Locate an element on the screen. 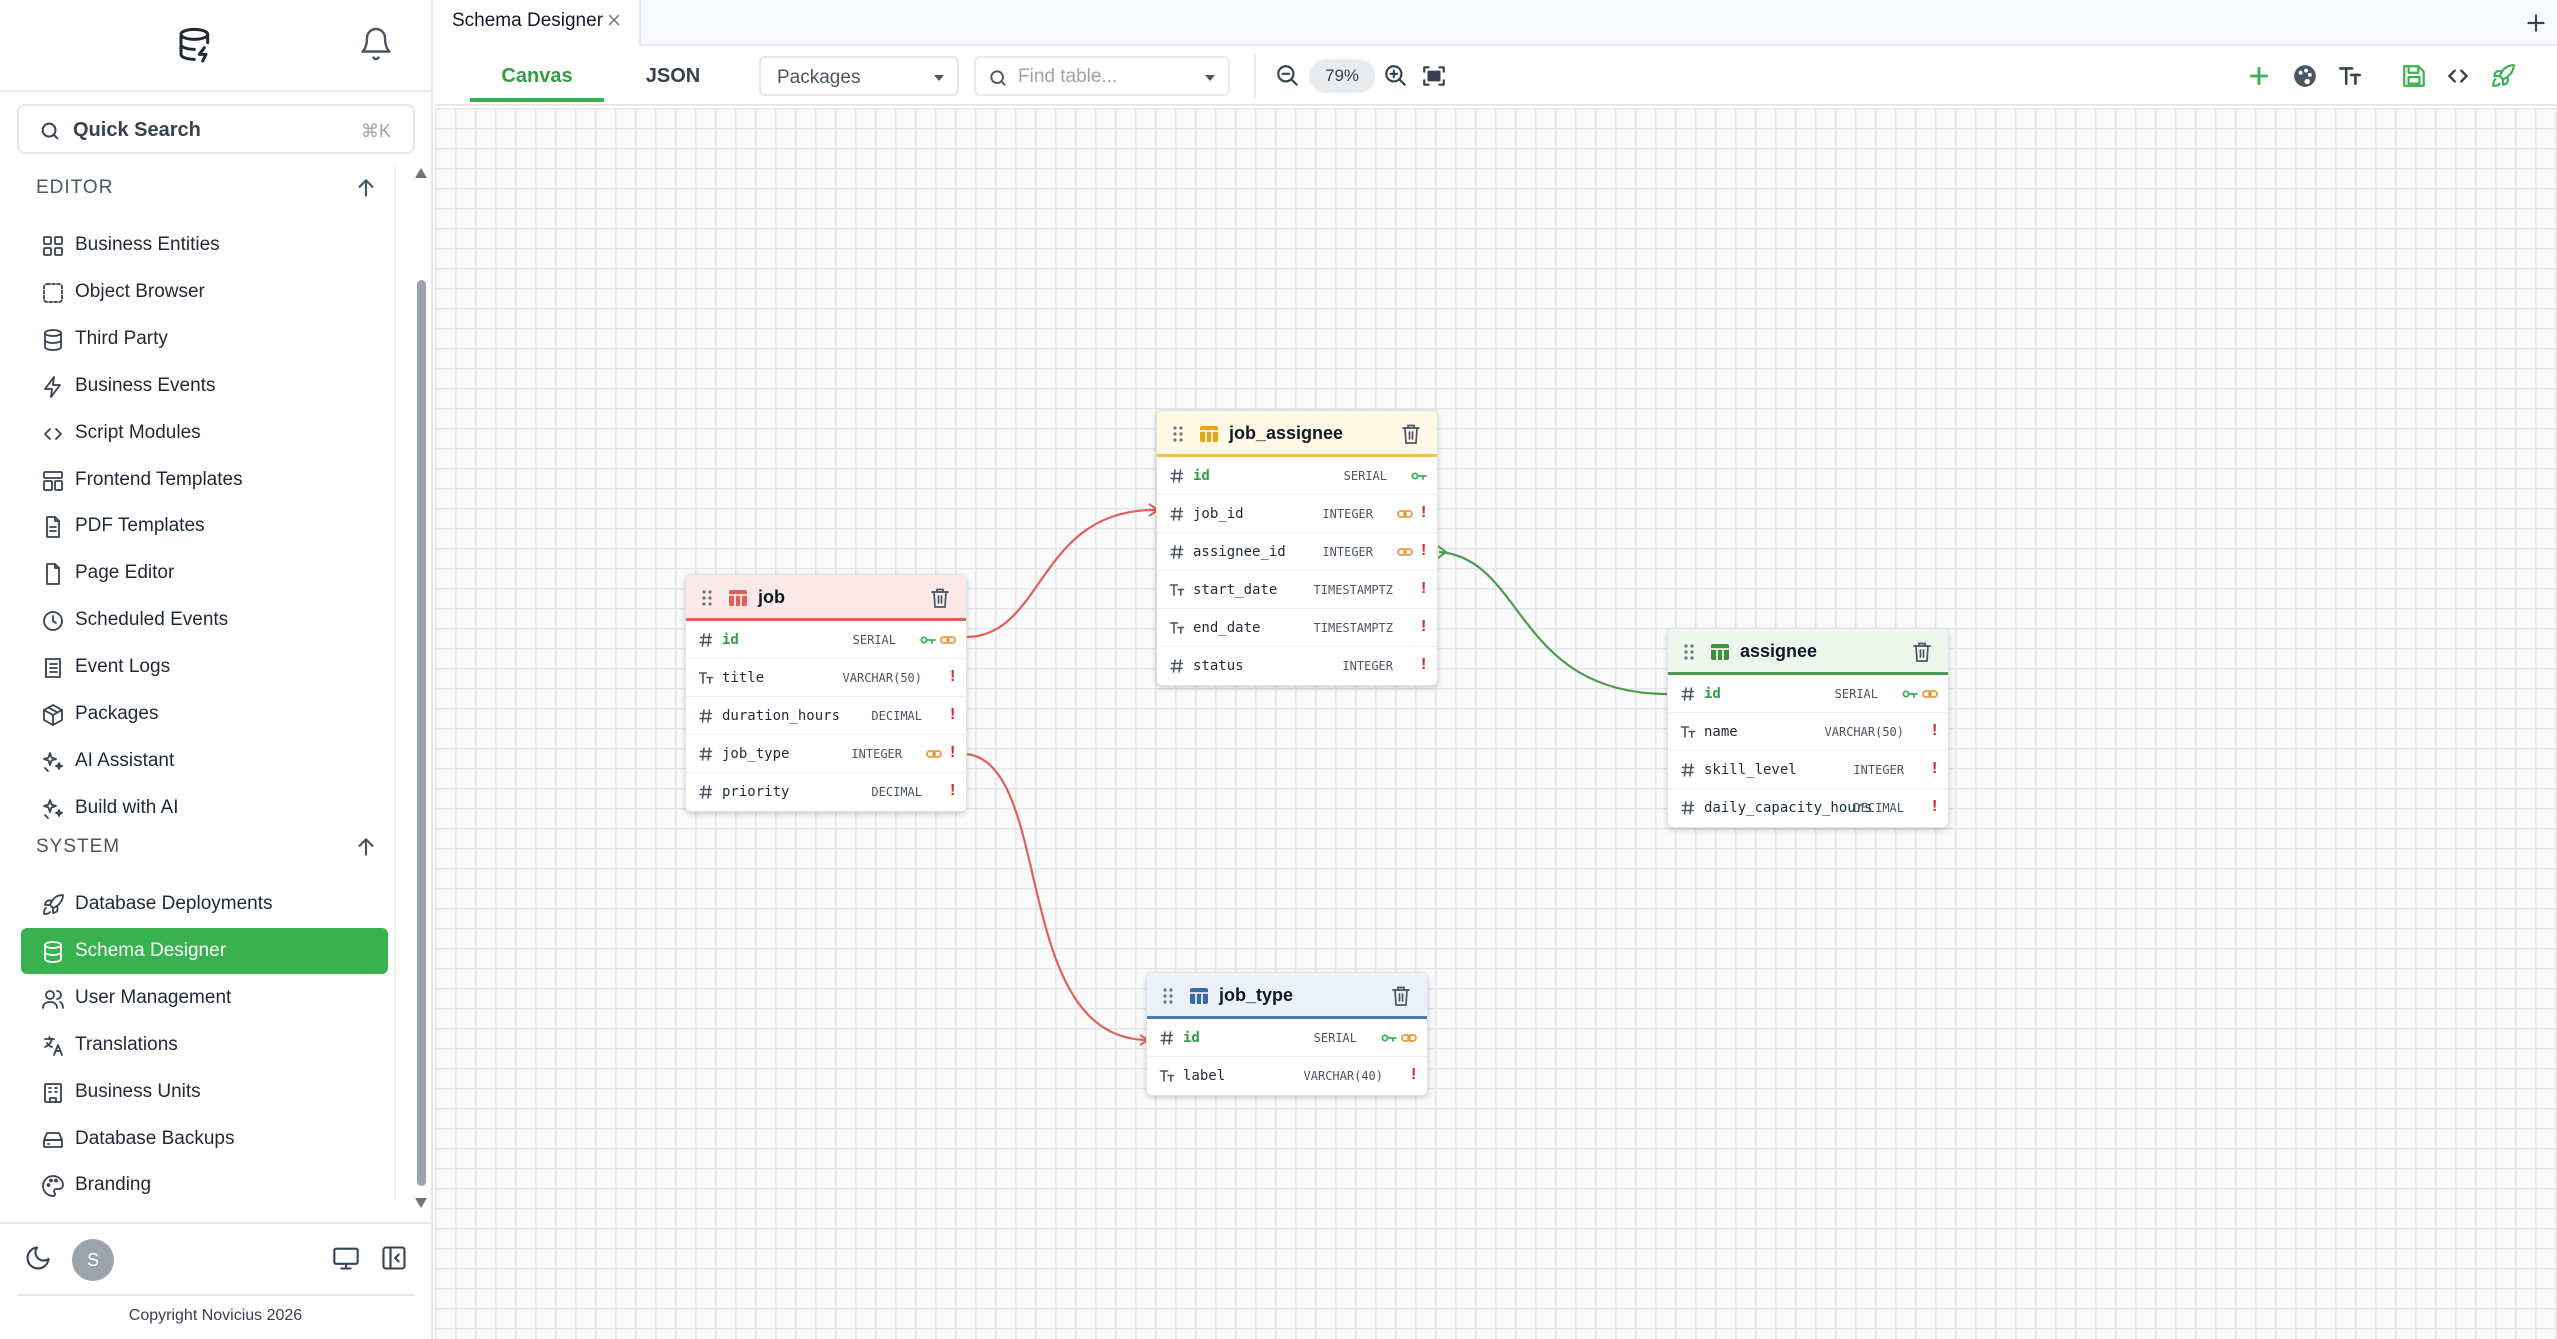 Image resolution: width=2557 pixels, height=1339 pixels. table-field-row: status INTEGER! is located at coordinates (1297, 666).